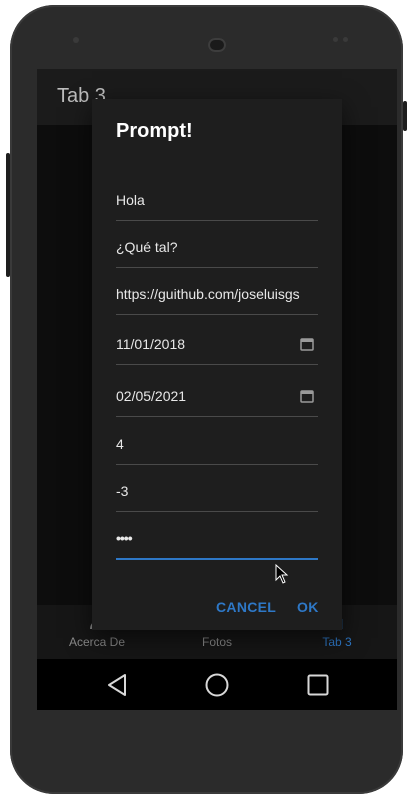  What do you see at coordinates (122, 491) in the screenshot?
I see `field-value: -3` at bounding box center [122, 491].